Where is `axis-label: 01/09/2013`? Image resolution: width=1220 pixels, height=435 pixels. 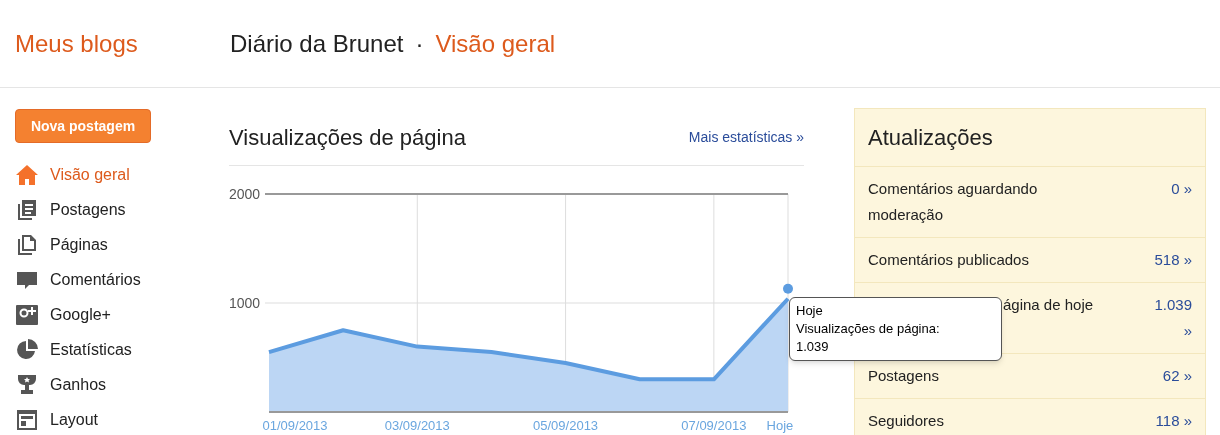
axis-label: 01/09/2013 is located at coordinates (295, 426).